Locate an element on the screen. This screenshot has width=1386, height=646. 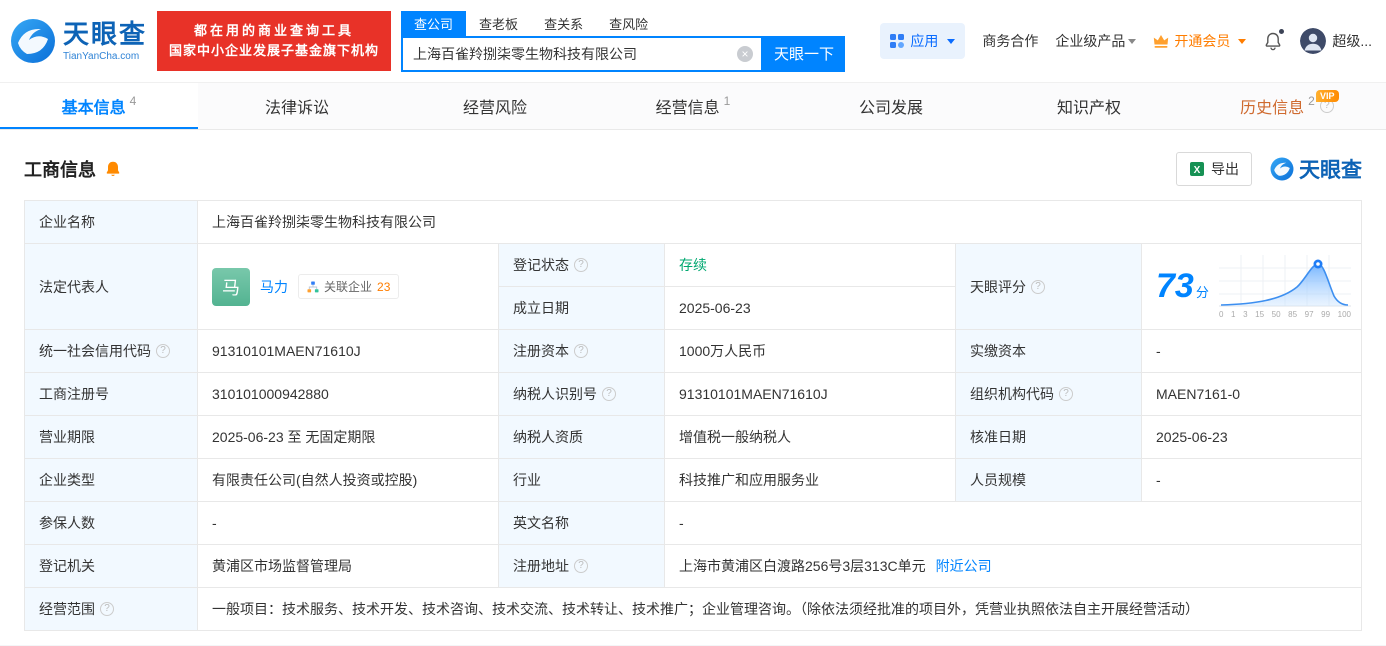
tab-intellectual-property: 知识产权 is located at coordinates (1089, 106).